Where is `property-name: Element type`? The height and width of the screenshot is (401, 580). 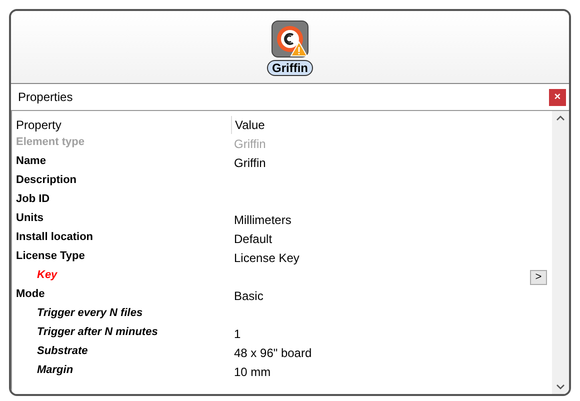
property-name: Element type is located at coordinates (49, 142).